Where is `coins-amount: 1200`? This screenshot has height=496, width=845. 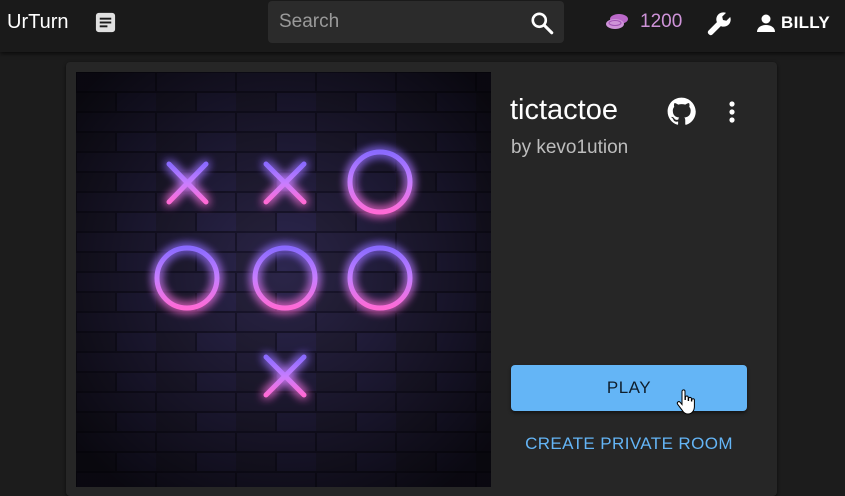 coins-amount: 1200 is located at coordinates (661, 21).